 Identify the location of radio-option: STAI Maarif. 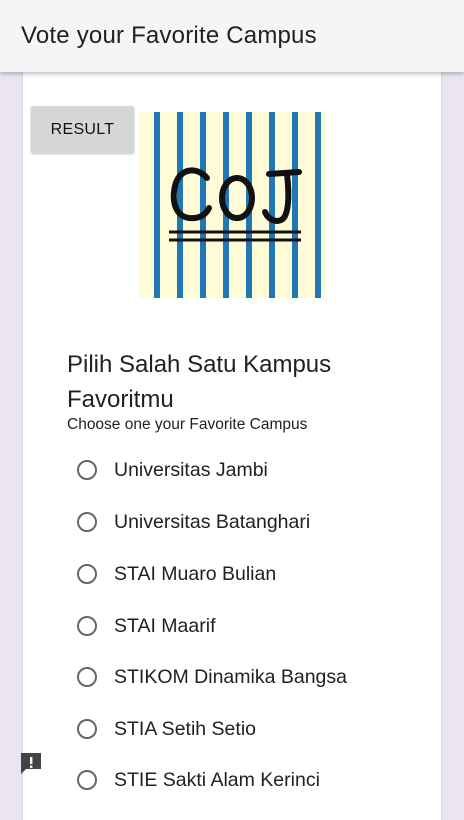
(146, 626).